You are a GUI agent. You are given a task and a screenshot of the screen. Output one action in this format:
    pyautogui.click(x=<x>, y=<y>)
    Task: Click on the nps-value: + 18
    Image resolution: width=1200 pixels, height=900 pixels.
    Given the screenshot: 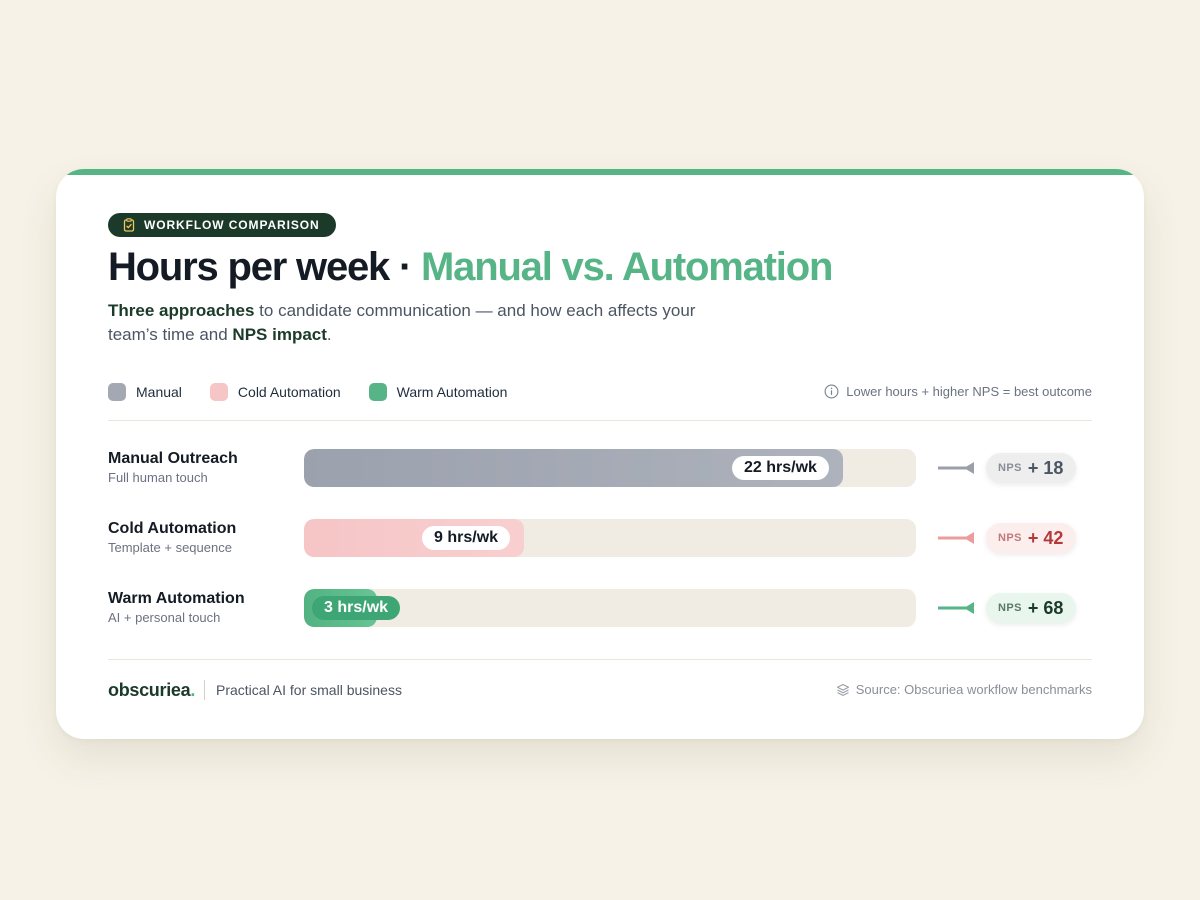 What is the action you would take?
    pyautogui.click(x=1045, y=467)
    